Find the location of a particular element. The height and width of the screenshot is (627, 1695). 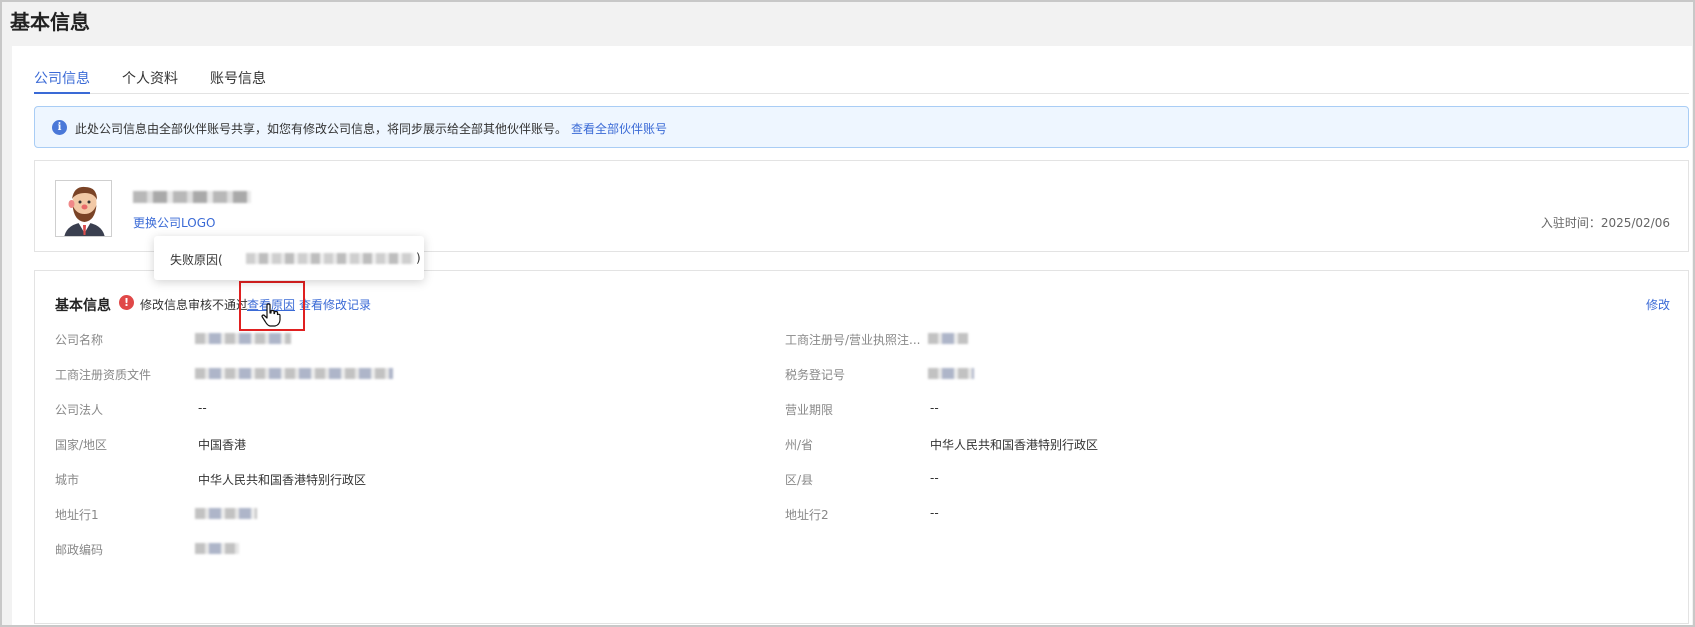

field-value-city: 中华人民共和国香港特别行政区 is located at coordinates (282, 480).